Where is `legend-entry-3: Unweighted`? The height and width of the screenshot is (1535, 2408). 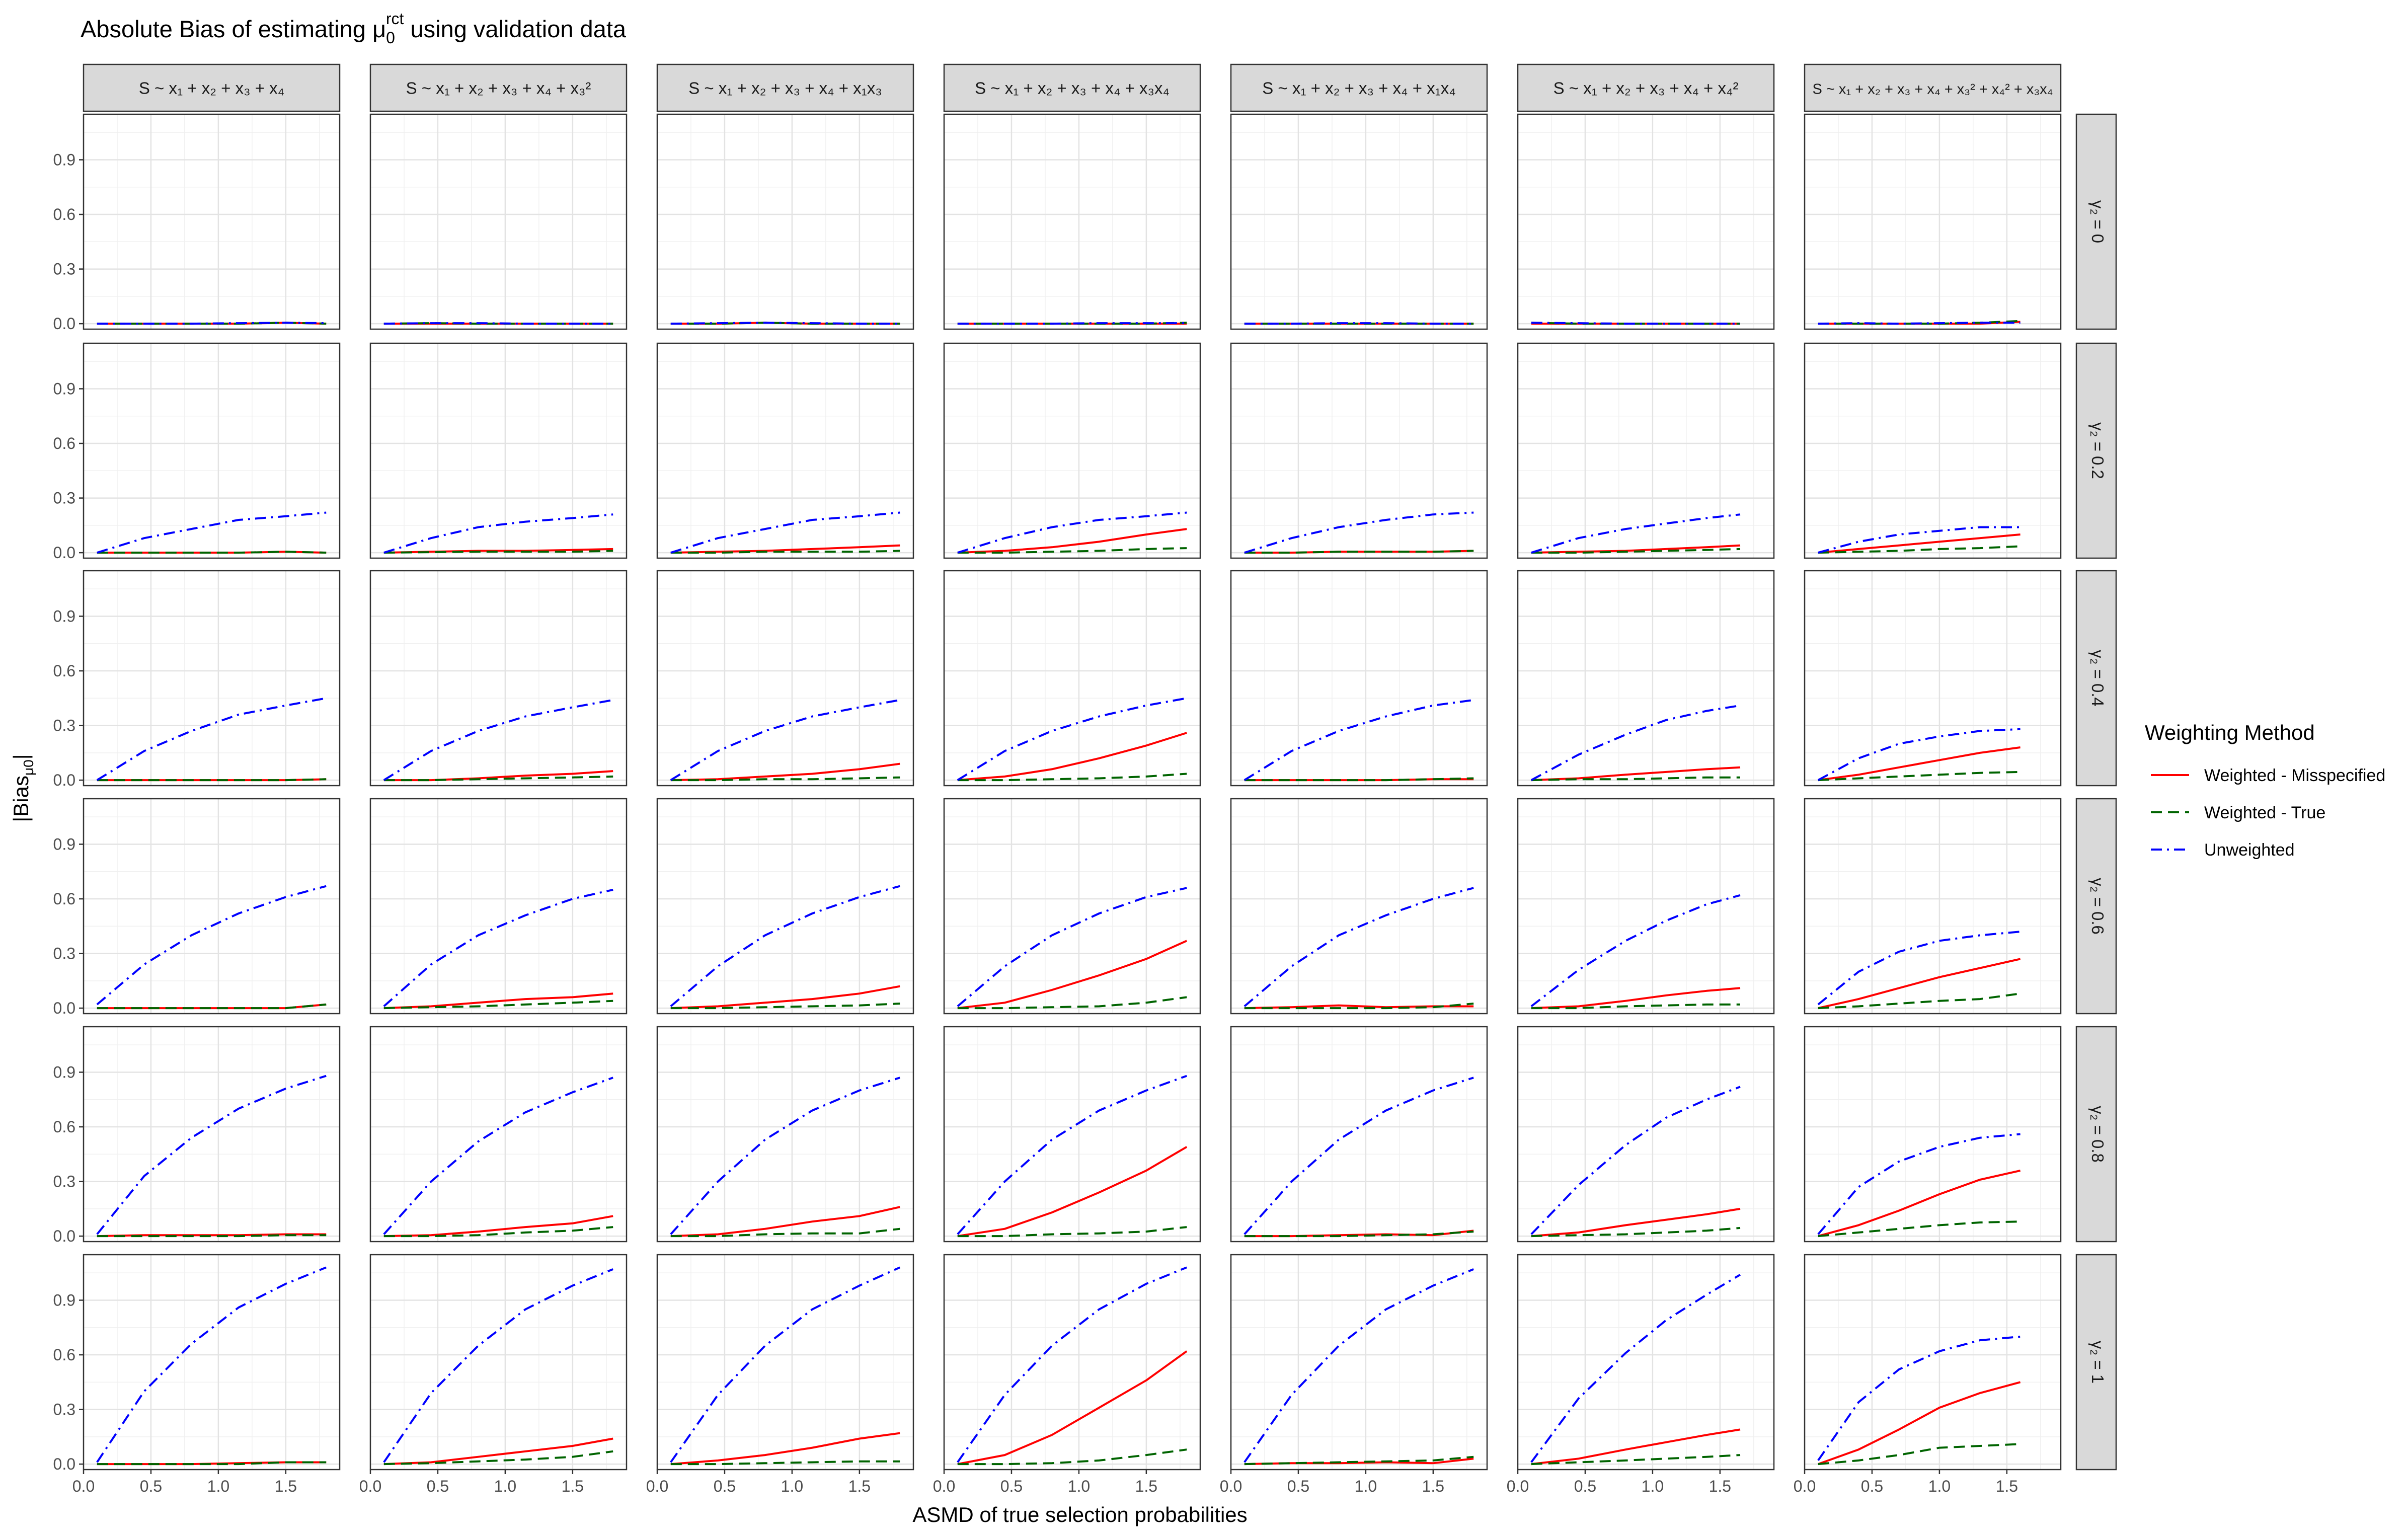
legend-entry-3: Unweighted is located at coordinates (2223, 850).